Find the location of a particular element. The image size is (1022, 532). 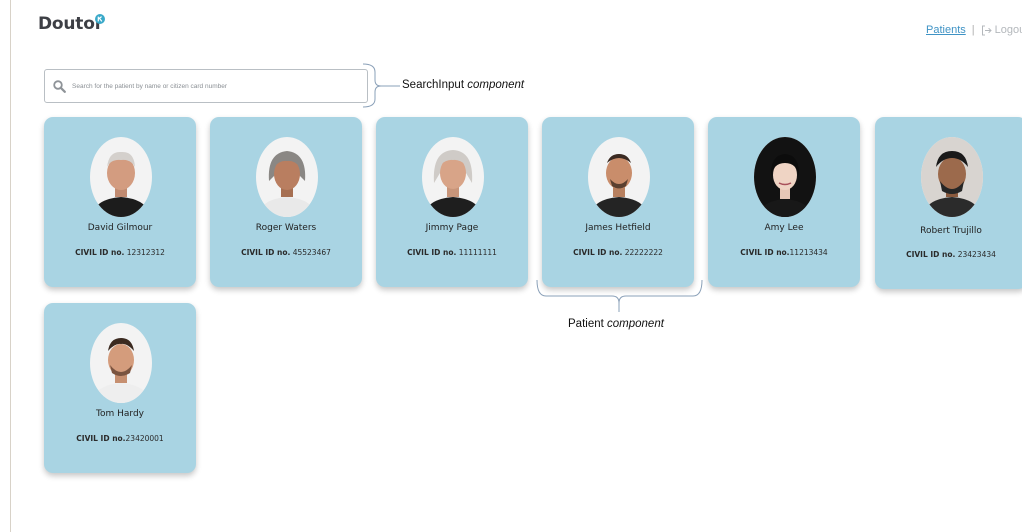

civil-id-value: 23423434 is located at coordinates (976, 254).